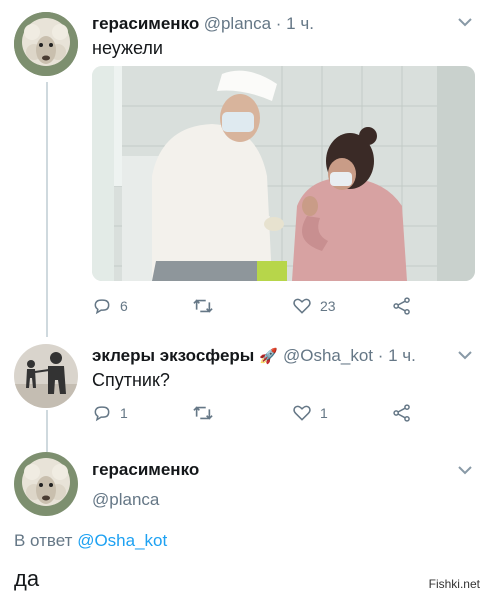  What do you see at coordinates (27, 578) in the screenshot?
I see `tweet-text: да` at bounding box center [27, 578].